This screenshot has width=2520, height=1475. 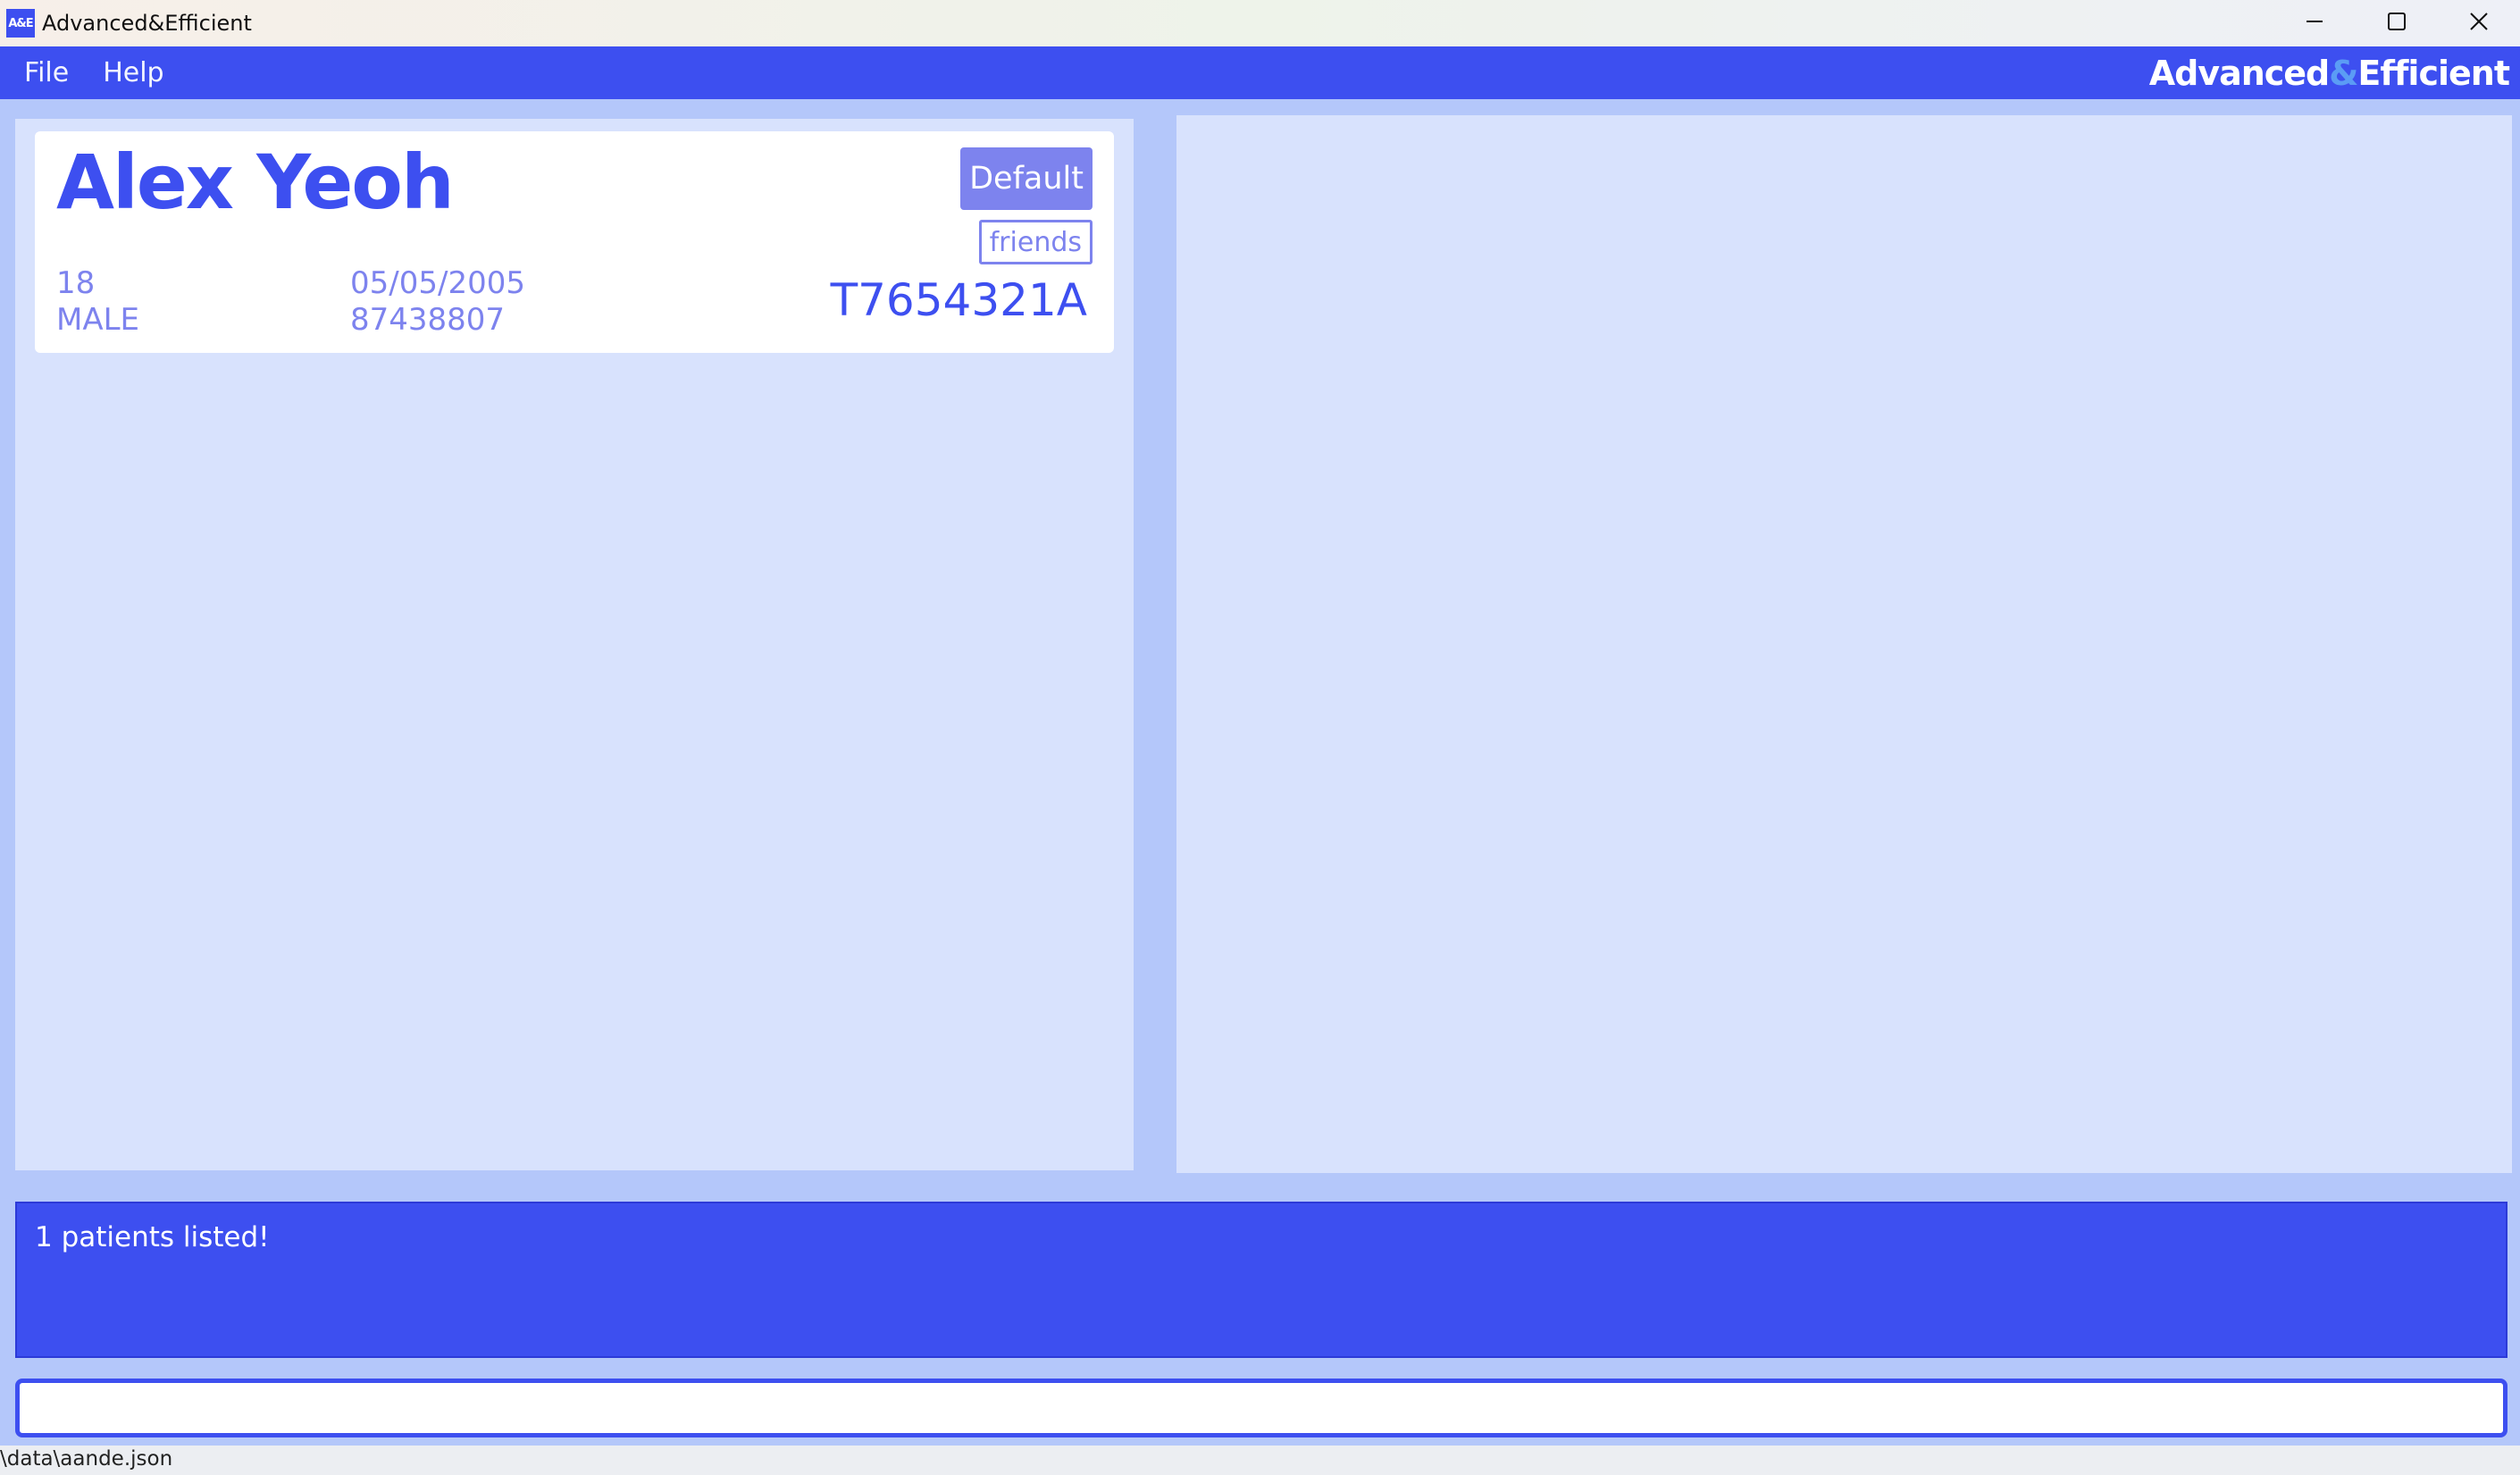 I want to click on result-display: 1 patients listed!, so click(x=1261, y=1280).